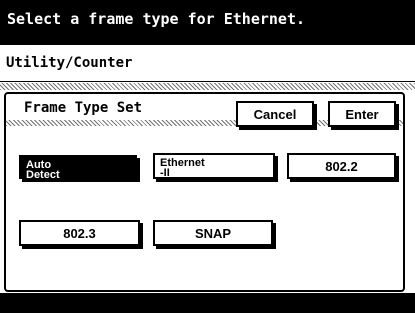 The height and width of the screenshot is (313, 415). Describe the element at coordinates (79, 233) in the screenshot. I see `802-3-option: 802.3` at that location.